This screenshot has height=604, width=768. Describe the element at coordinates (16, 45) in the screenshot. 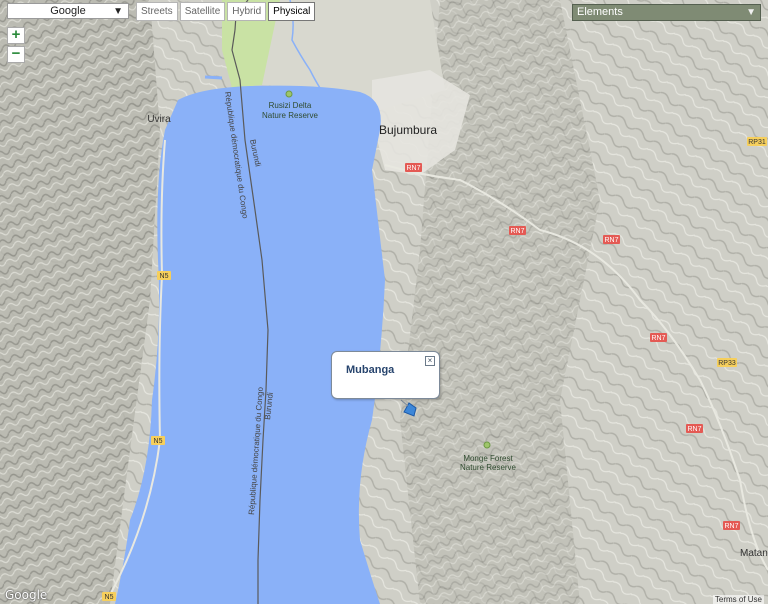

I see `zoom-control: + −` at that location.